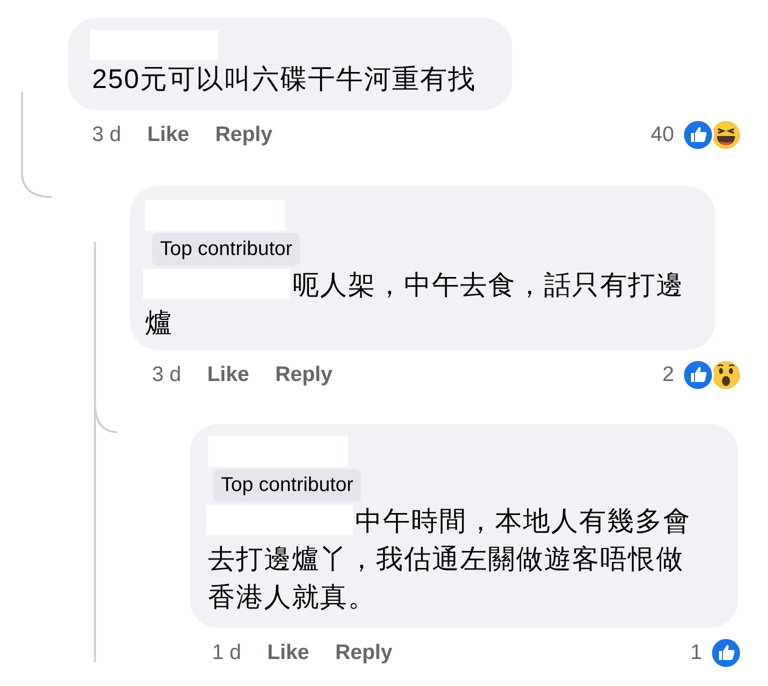 This screenshot has height=686, width=768. I want to click on comment-text: 250元可以叫六碟干牛河重有找, so click(285, 79).